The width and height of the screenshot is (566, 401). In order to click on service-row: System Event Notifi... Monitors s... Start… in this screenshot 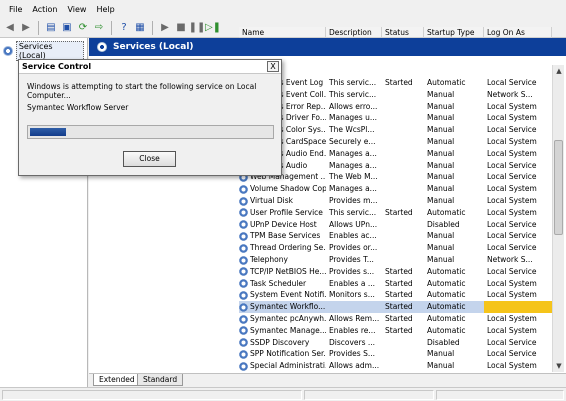, I will do `click(395, 295)`.